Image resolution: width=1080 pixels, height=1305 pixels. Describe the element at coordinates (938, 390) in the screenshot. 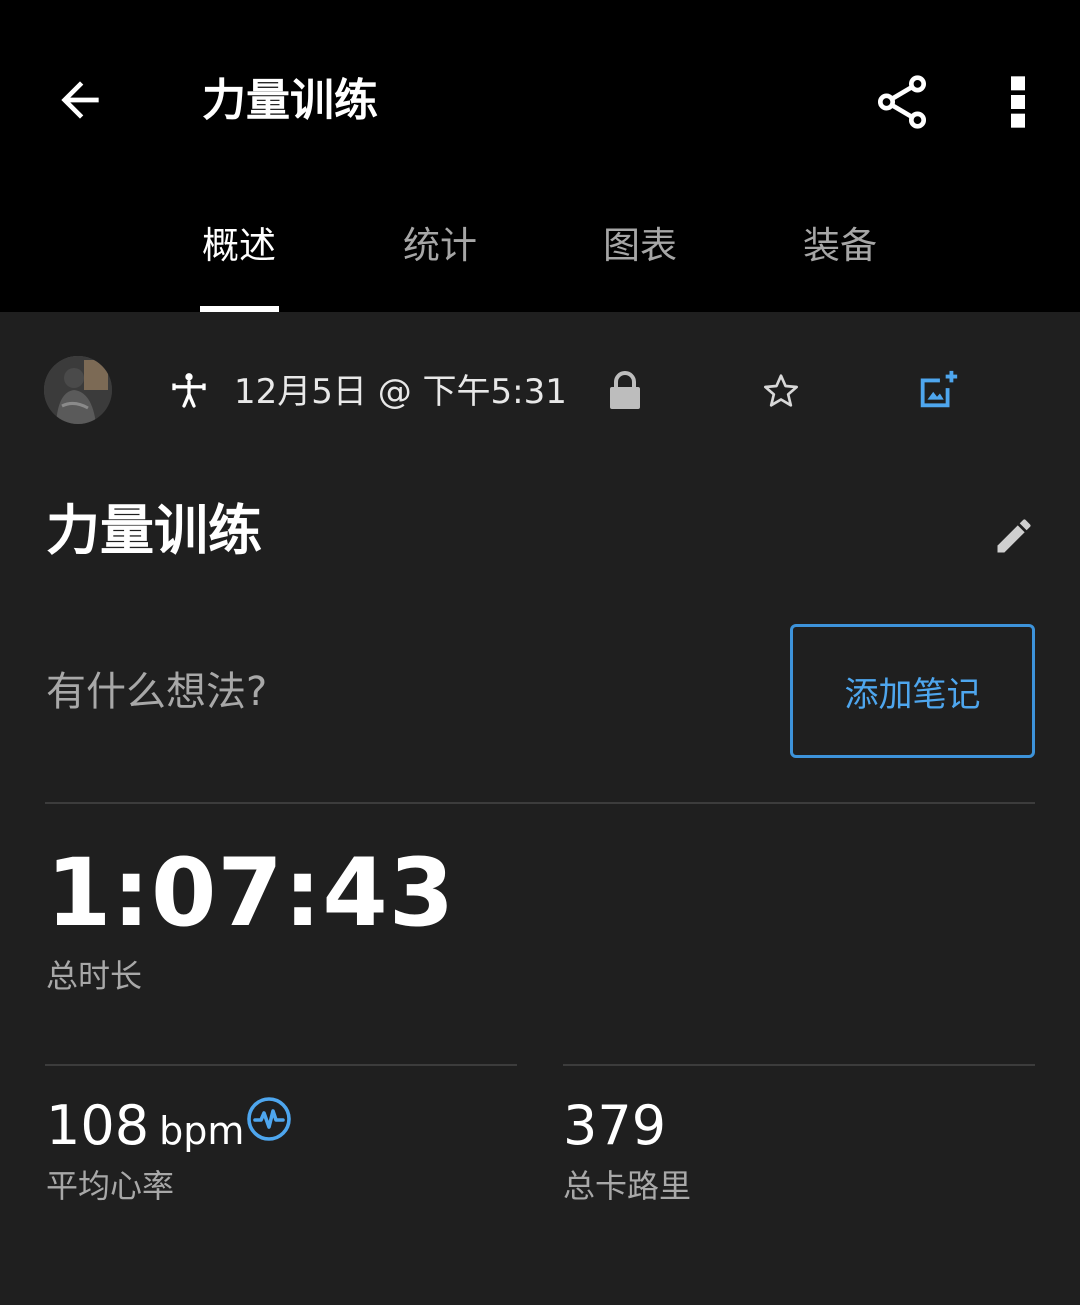

I see `add-photo-icon` at that location.